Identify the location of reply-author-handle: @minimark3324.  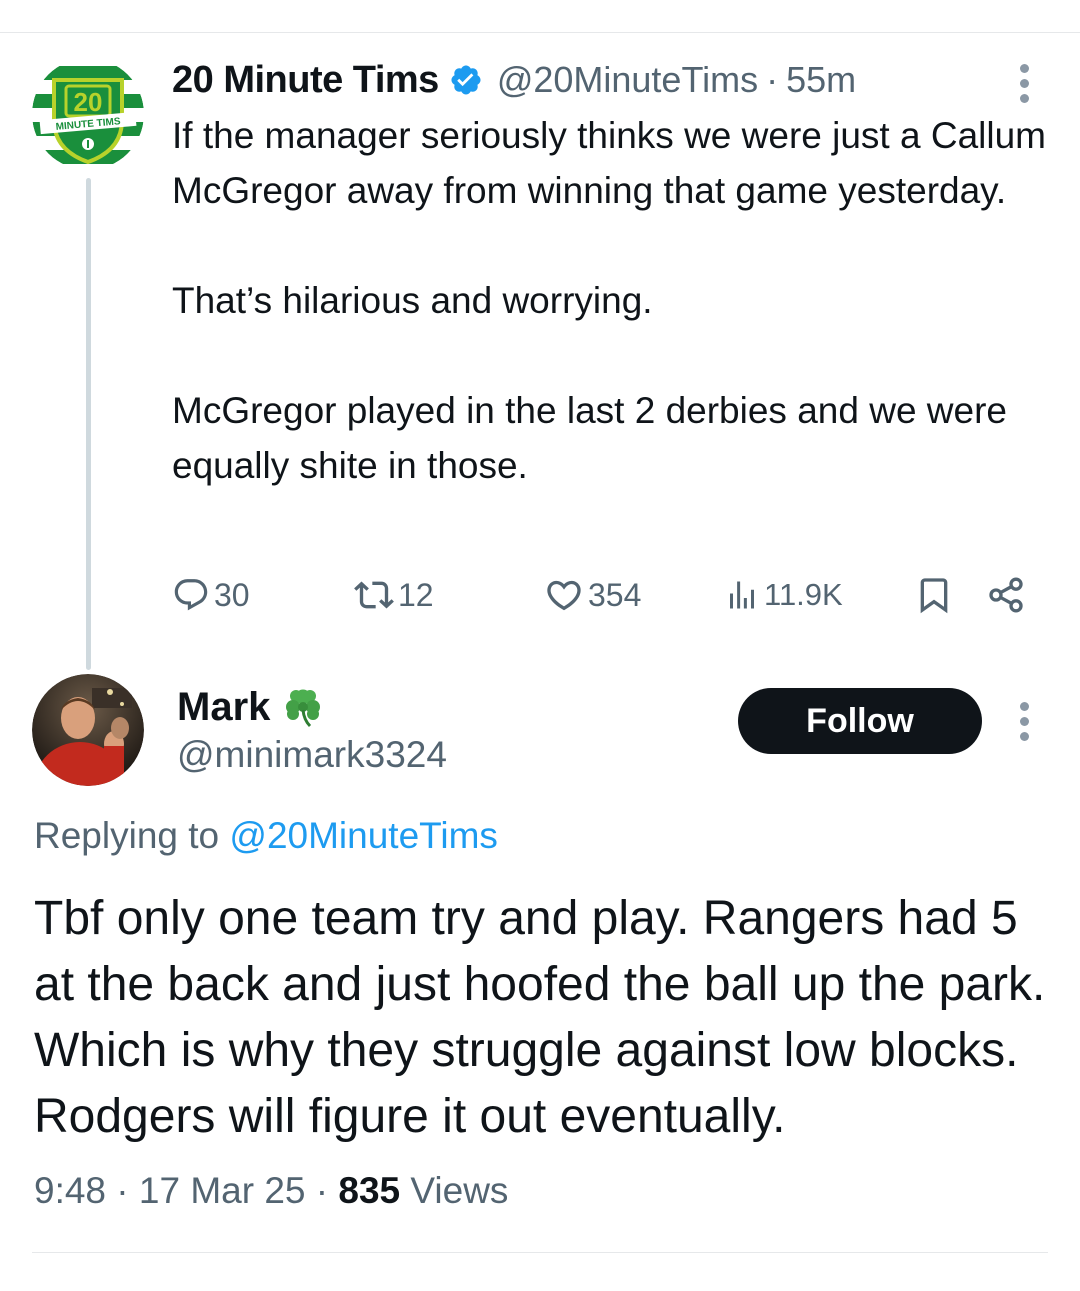
(312, 755).